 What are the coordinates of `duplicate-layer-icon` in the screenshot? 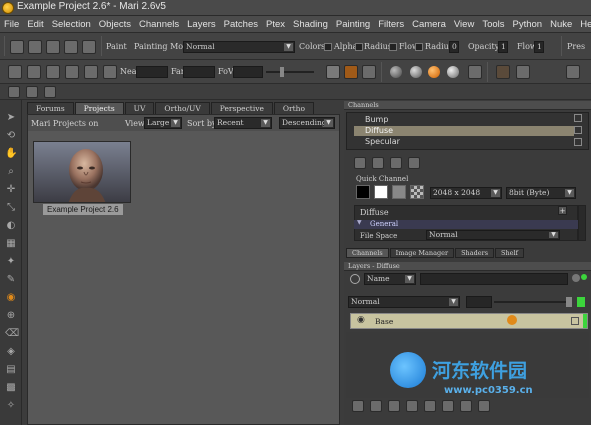 It's located at (466, 406).